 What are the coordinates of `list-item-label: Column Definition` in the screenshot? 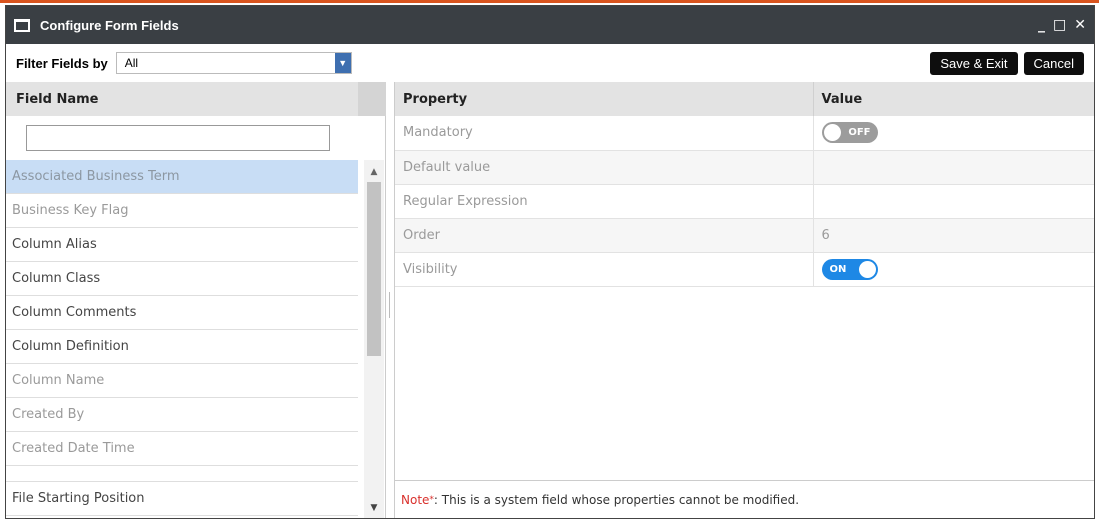 It's located at (70, 346).